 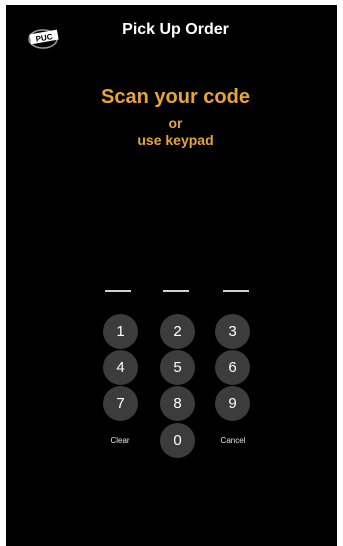 What do you see at coordinates (233, 440) in the screenshot?
I see `cancel-button: Cancel` at bounding box center [233, 440].